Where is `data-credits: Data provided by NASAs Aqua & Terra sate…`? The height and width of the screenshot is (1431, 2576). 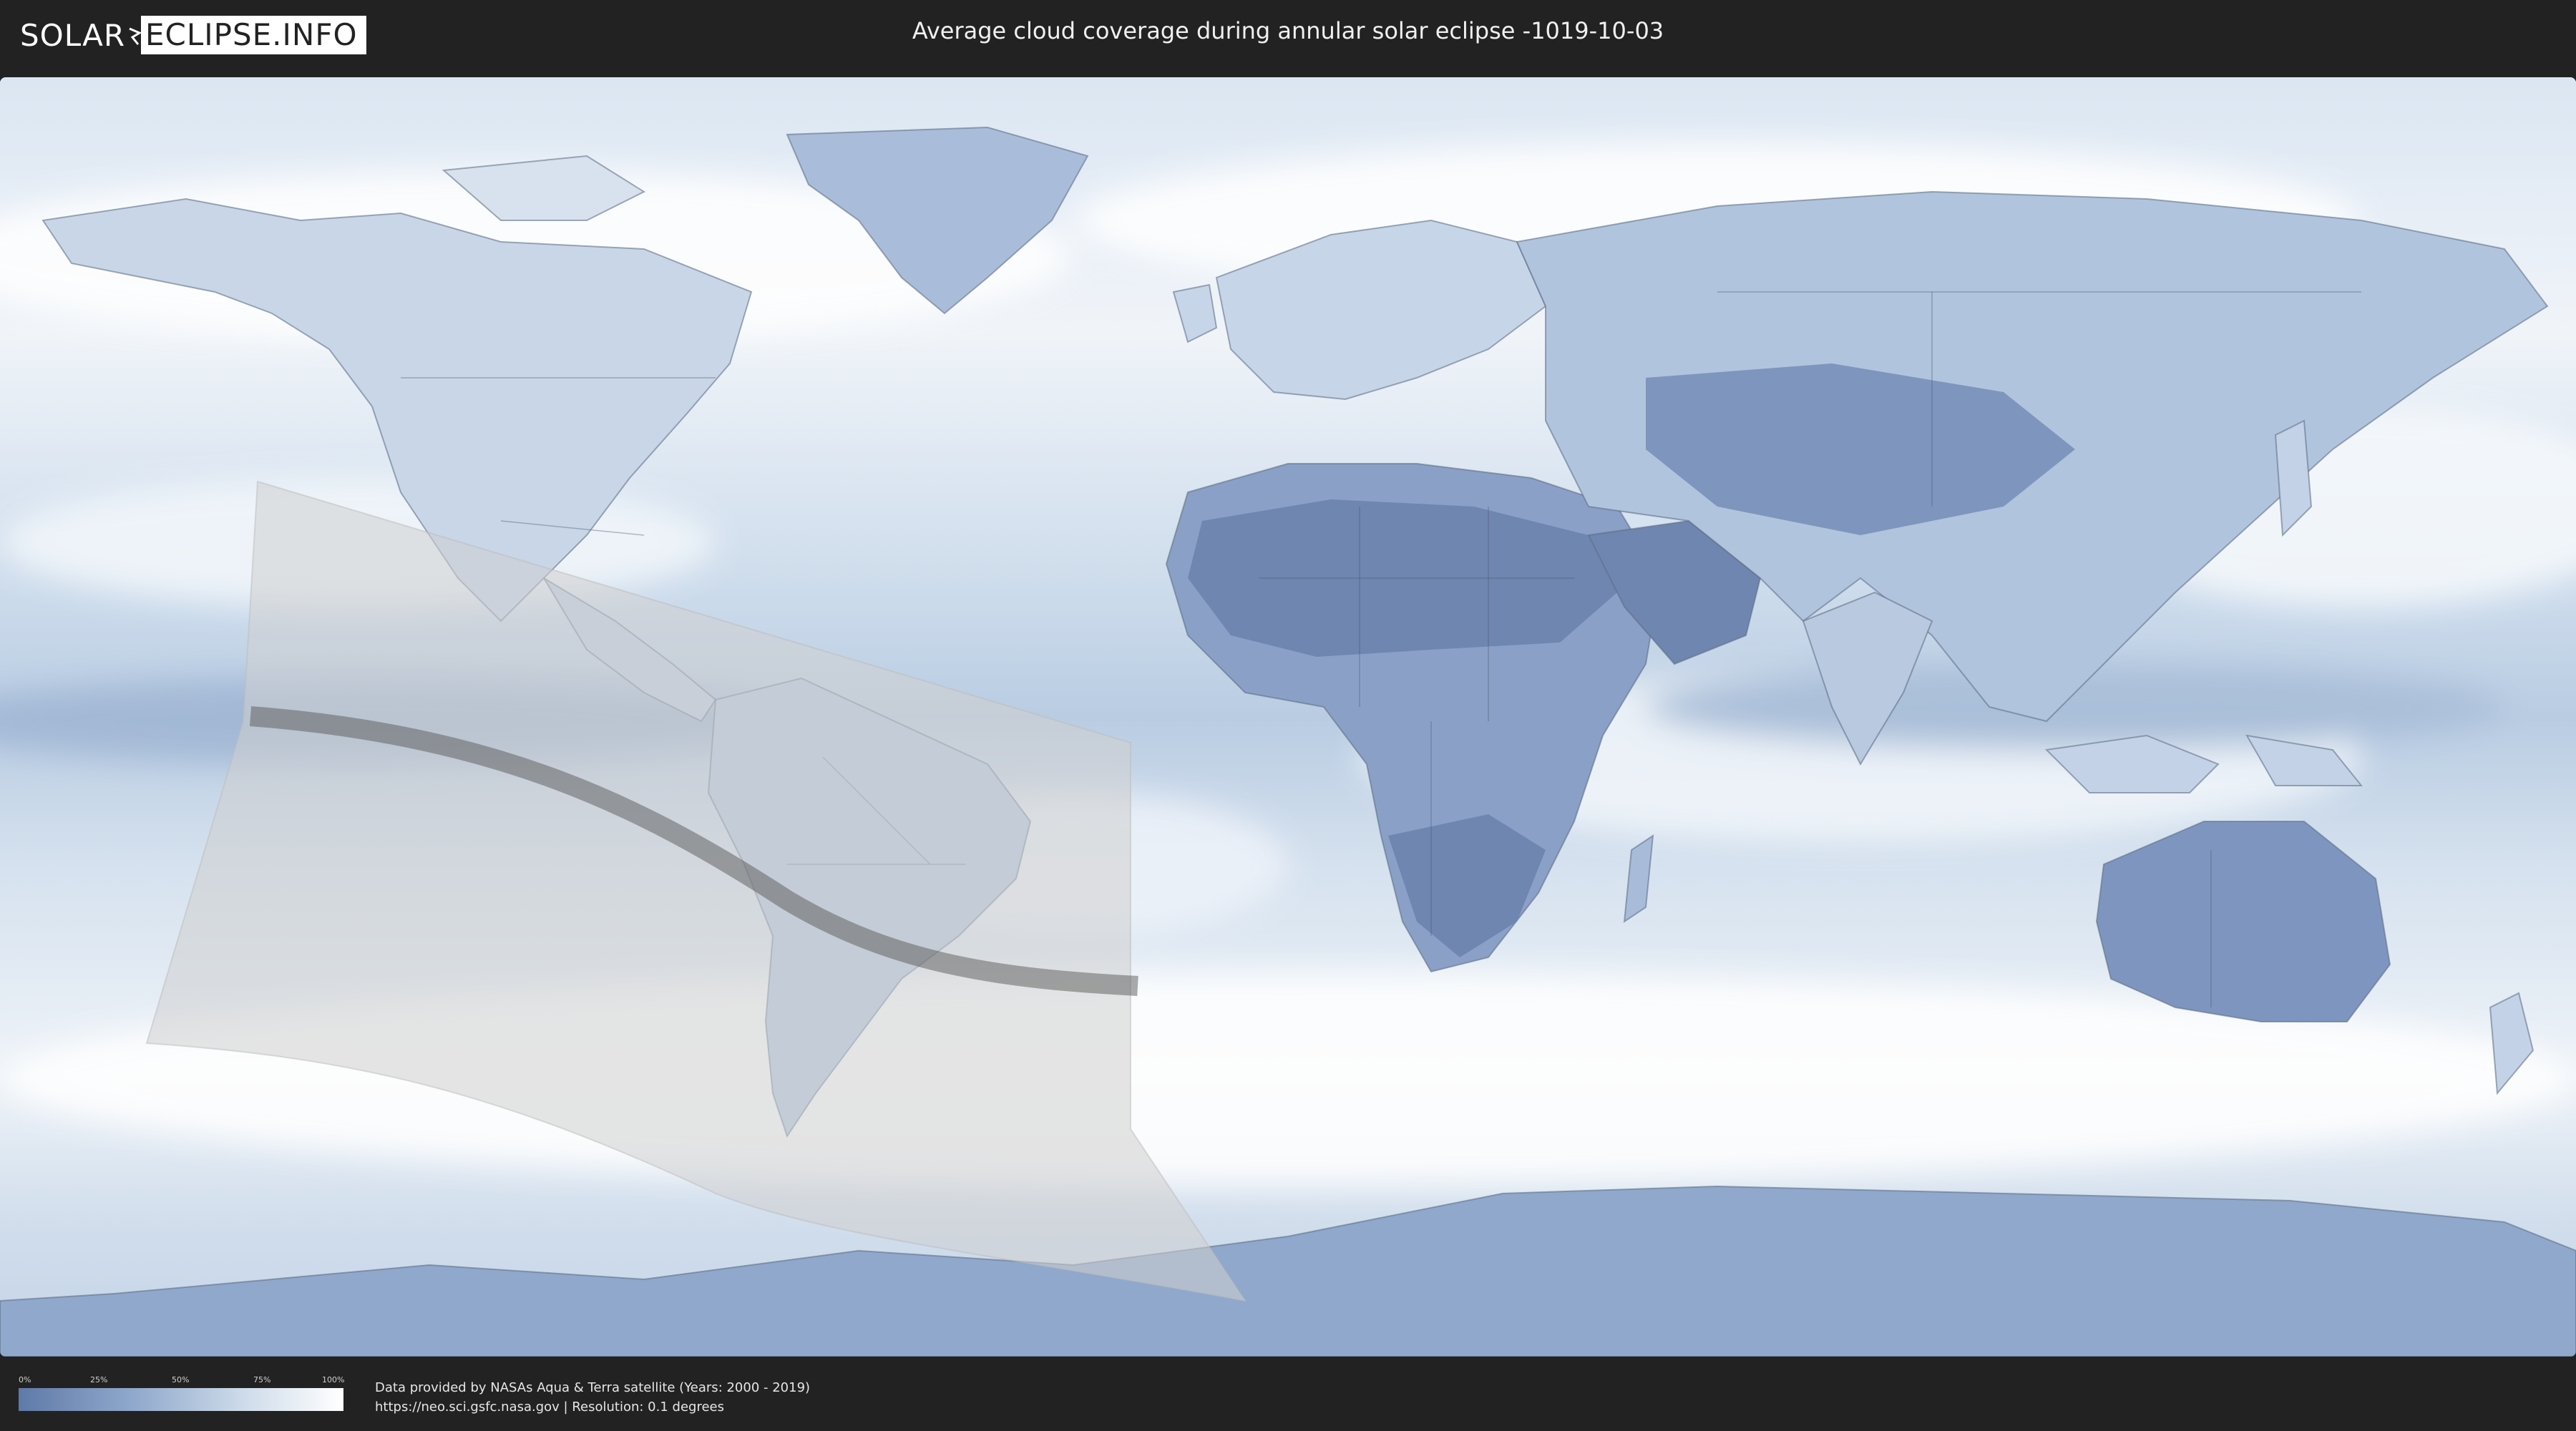 data-credits: Data provided by NASAs Aqua & Terra sate… is located at coordinates (592, 1397).